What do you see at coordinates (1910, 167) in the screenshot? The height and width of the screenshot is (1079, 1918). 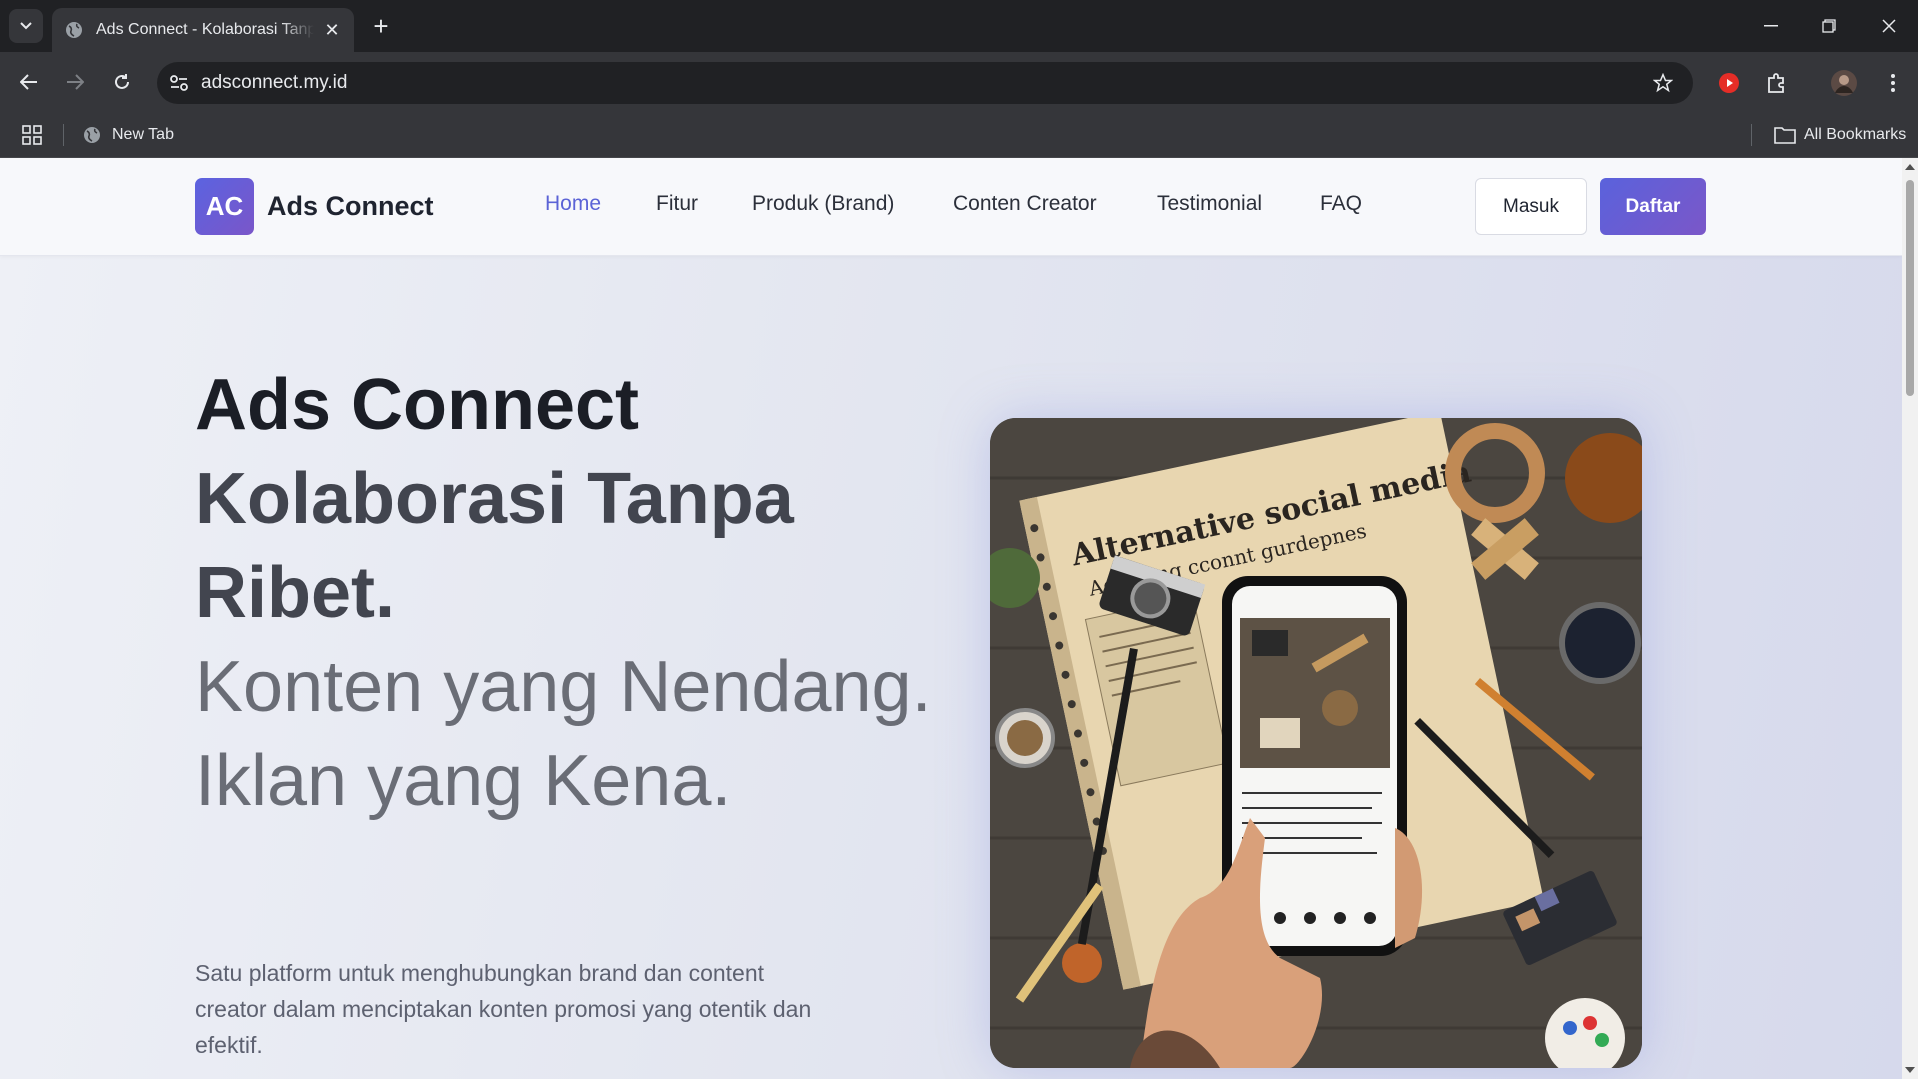 I see `scroll-up-arrow` at bounding box center [1910, 167].